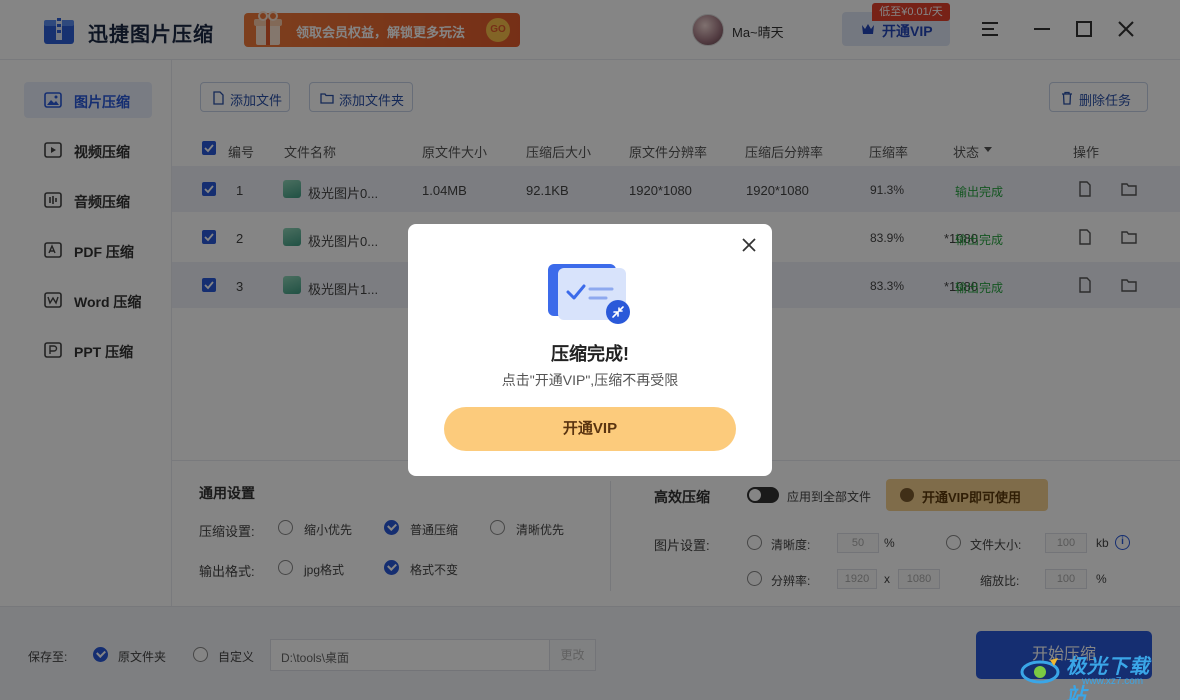  What do you see at coordinates (1113, 681) in the screenshot?
I see `watermark-url: www.xz7.com` at bounding box center [1113, 681].